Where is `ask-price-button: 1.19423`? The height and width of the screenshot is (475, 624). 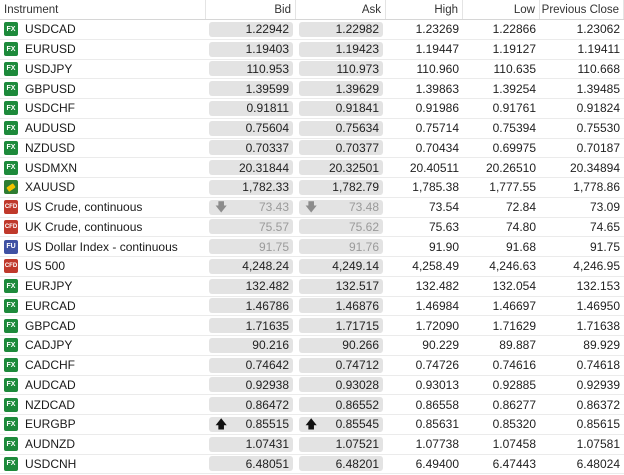
ask-price-button: 1.19423 is located at coordinates (341, 49).